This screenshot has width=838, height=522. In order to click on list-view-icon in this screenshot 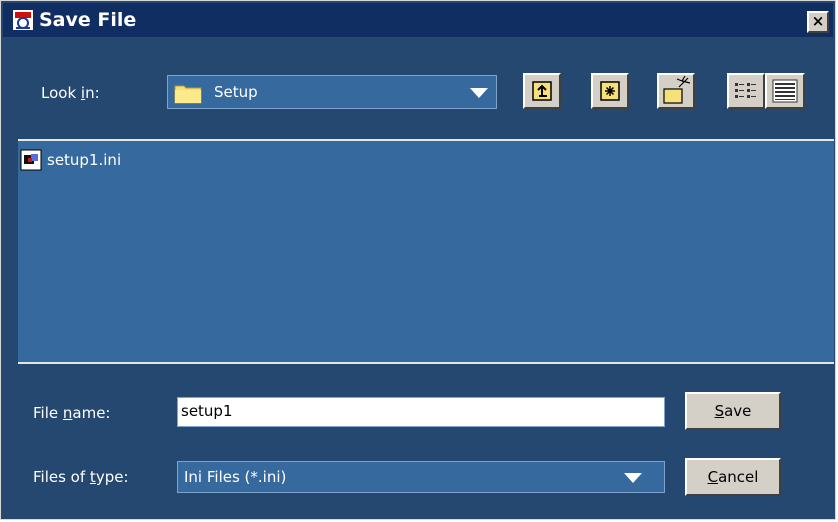, I will do `click(745, 90)`.